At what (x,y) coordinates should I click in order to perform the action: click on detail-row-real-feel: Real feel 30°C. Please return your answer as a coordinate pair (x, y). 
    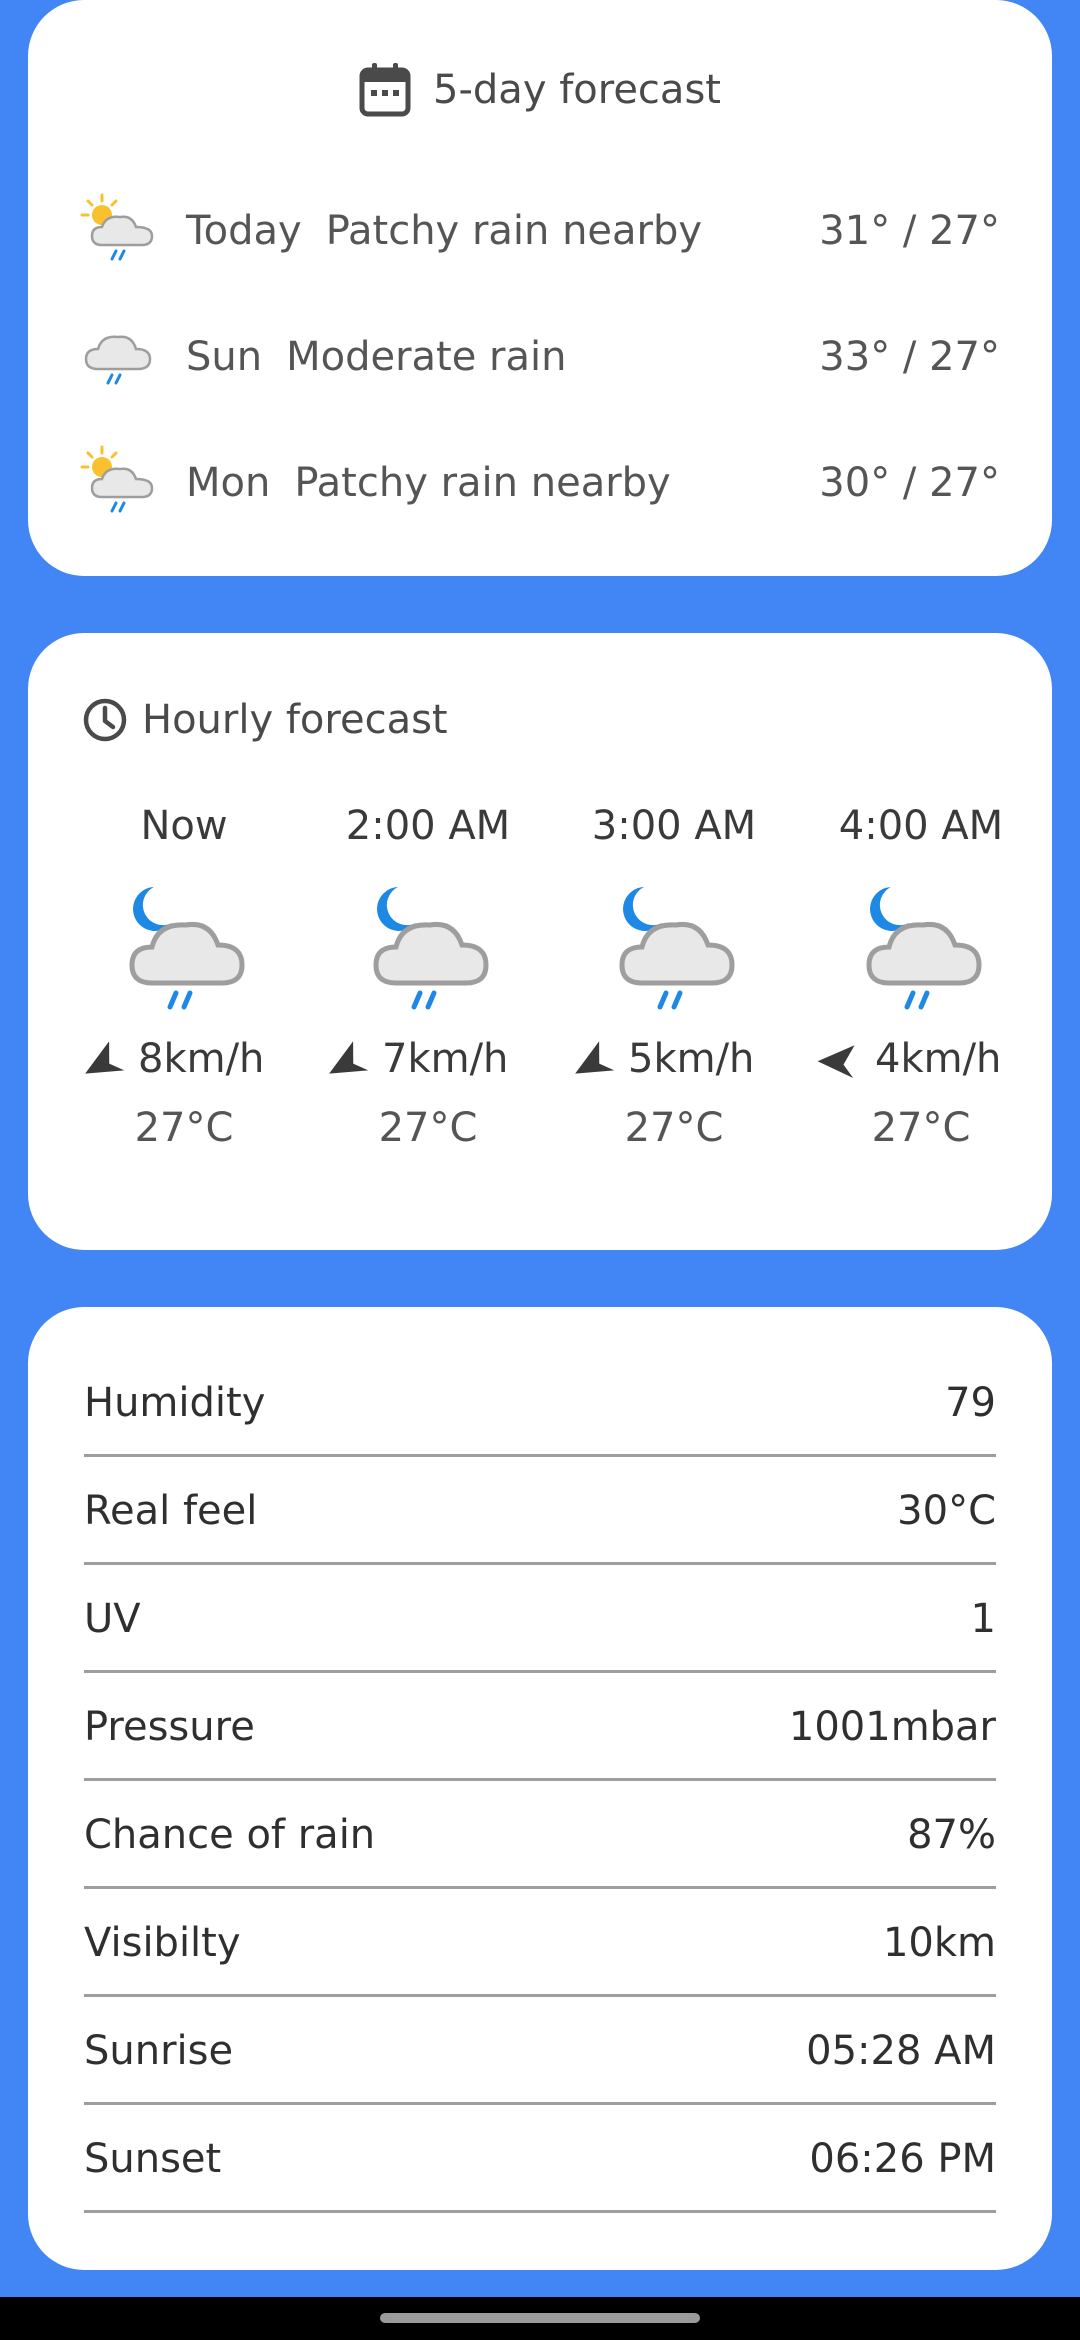
    Looking at the image, I should click on (540, 1511).